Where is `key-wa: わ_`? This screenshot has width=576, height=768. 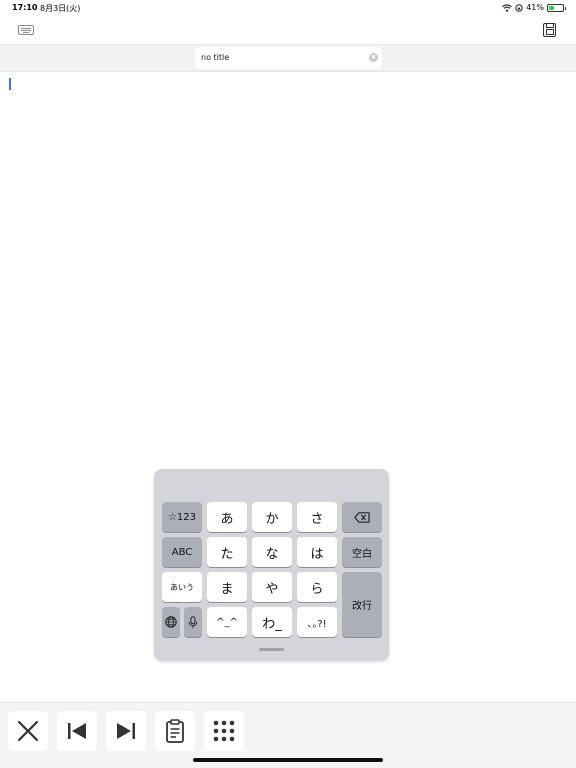
key-wa: わ_ is located at coordinates (272, 622).